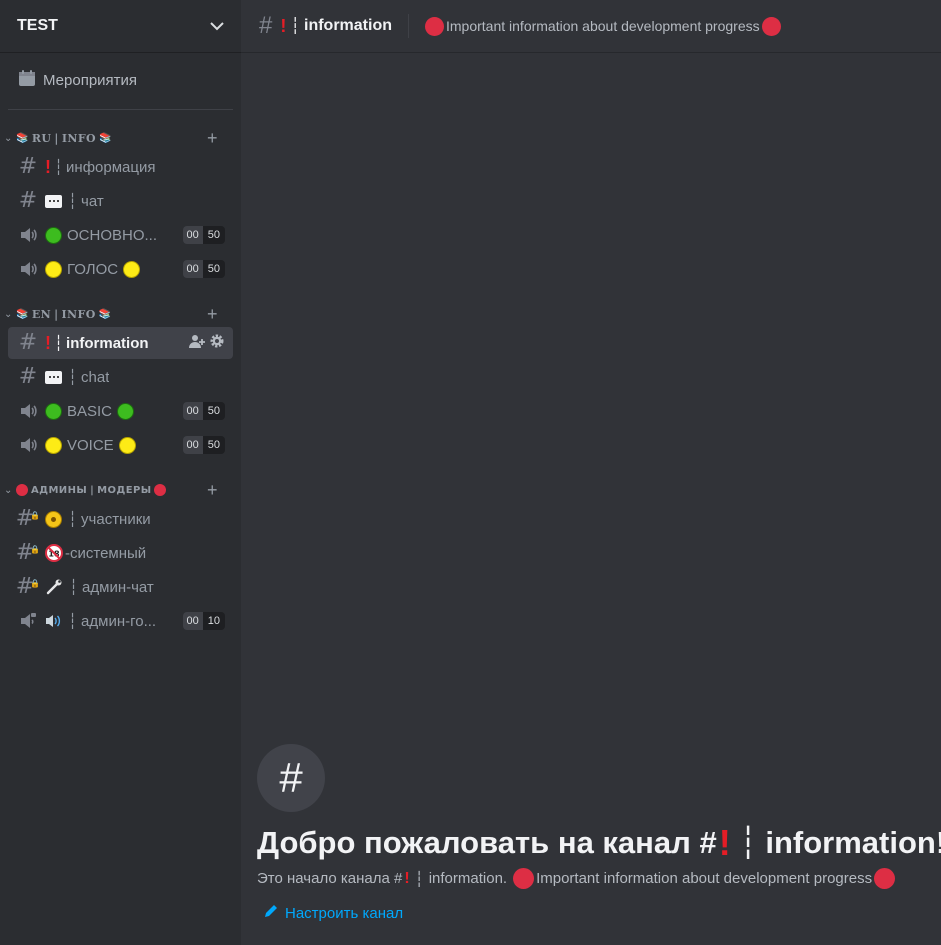 The width and height of the screenshot is (941, 945). I want to click on voice-channel-en-voice: VOICE 00 50, so click(120, 445).